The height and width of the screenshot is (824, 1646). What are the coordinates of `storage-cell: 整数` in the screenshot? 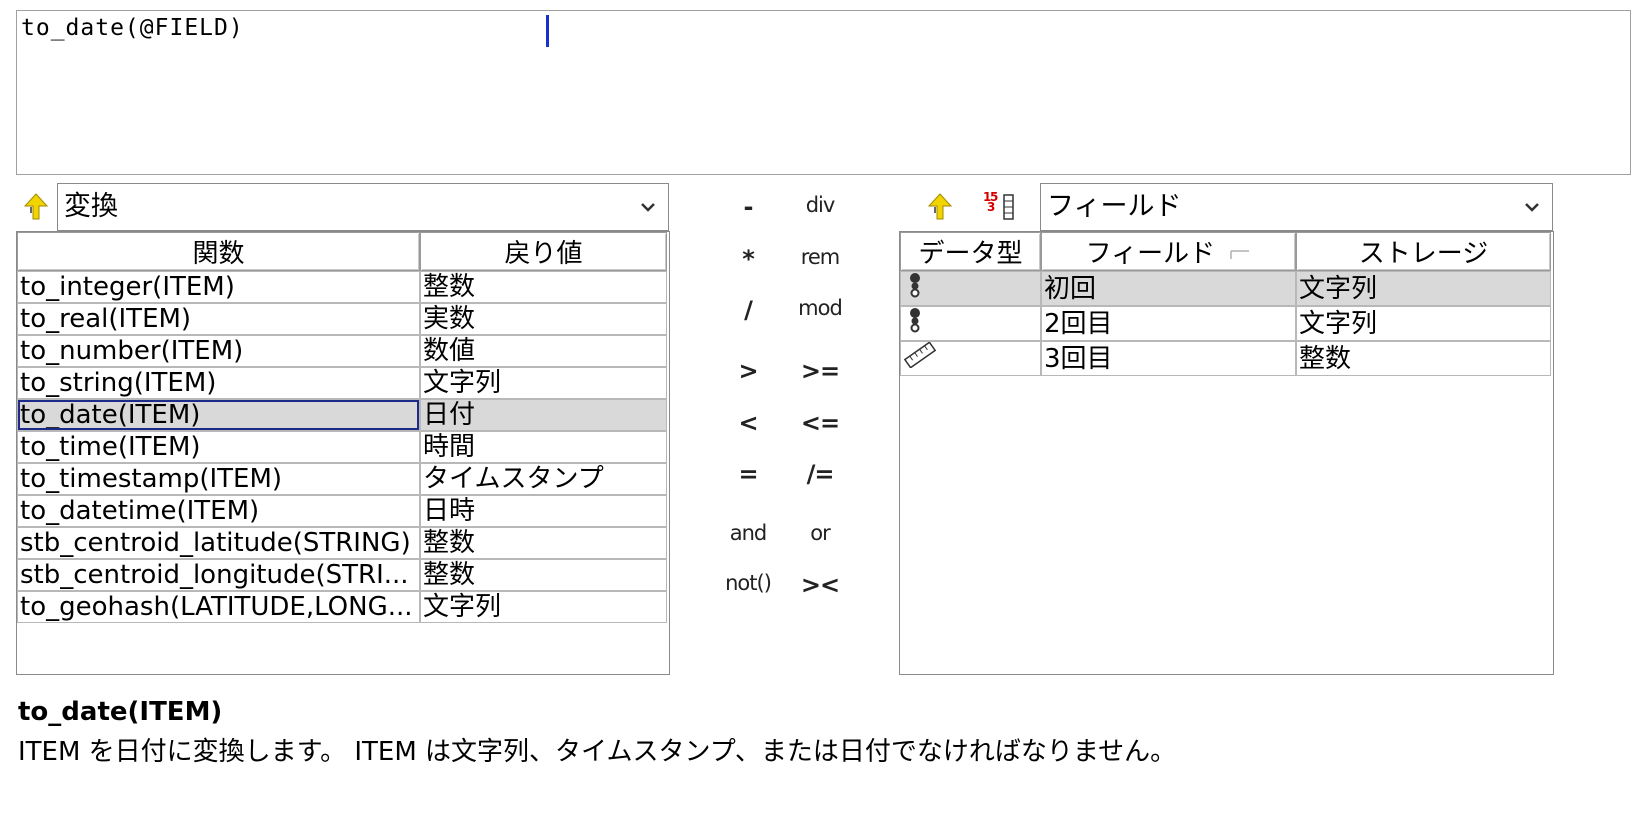 It's located at (1423, 358).